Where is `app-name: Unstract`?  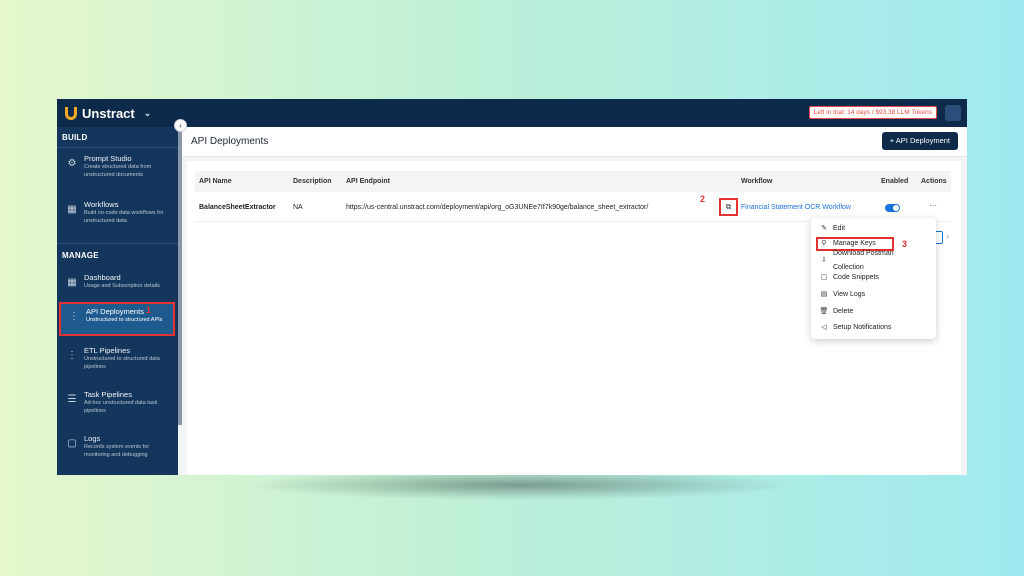
app-name: Unstract is located at coordinates (108, 113).